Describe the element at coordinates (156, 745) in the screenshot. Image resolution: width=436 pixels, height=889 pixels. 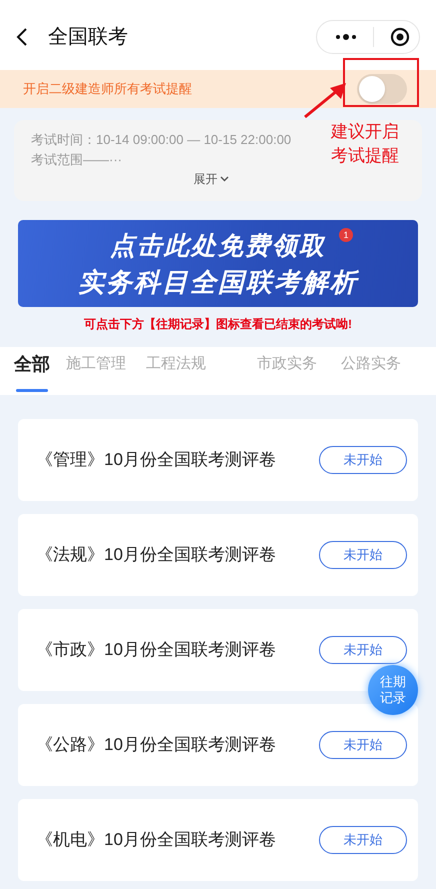
I see `exam-title: 《公路》10月份全国联考测评卷` at that location.